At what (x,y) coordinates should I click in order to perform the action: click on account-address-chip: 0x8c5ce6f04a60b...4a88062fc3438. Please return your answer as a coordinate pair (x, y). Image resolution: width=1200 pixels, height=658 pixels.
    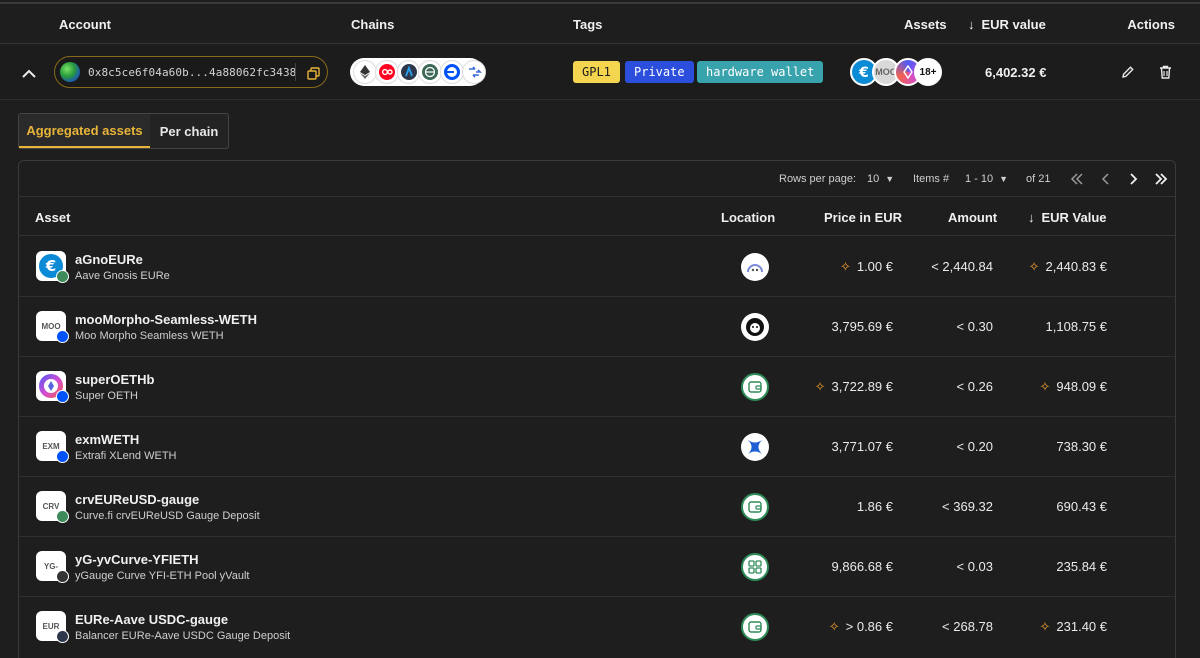
    Looking at the image, I should click on (191, 72).